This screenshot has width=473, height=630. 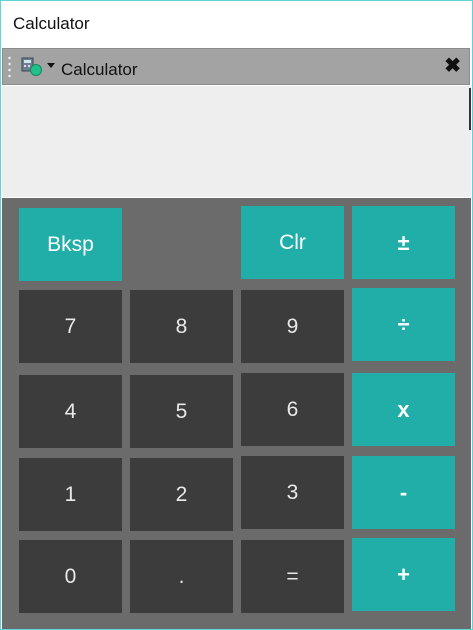 What do you see at coordinates (403, 324) in the screenshot?
I see `divide-button: ÷` at bounding box center [403, 324].